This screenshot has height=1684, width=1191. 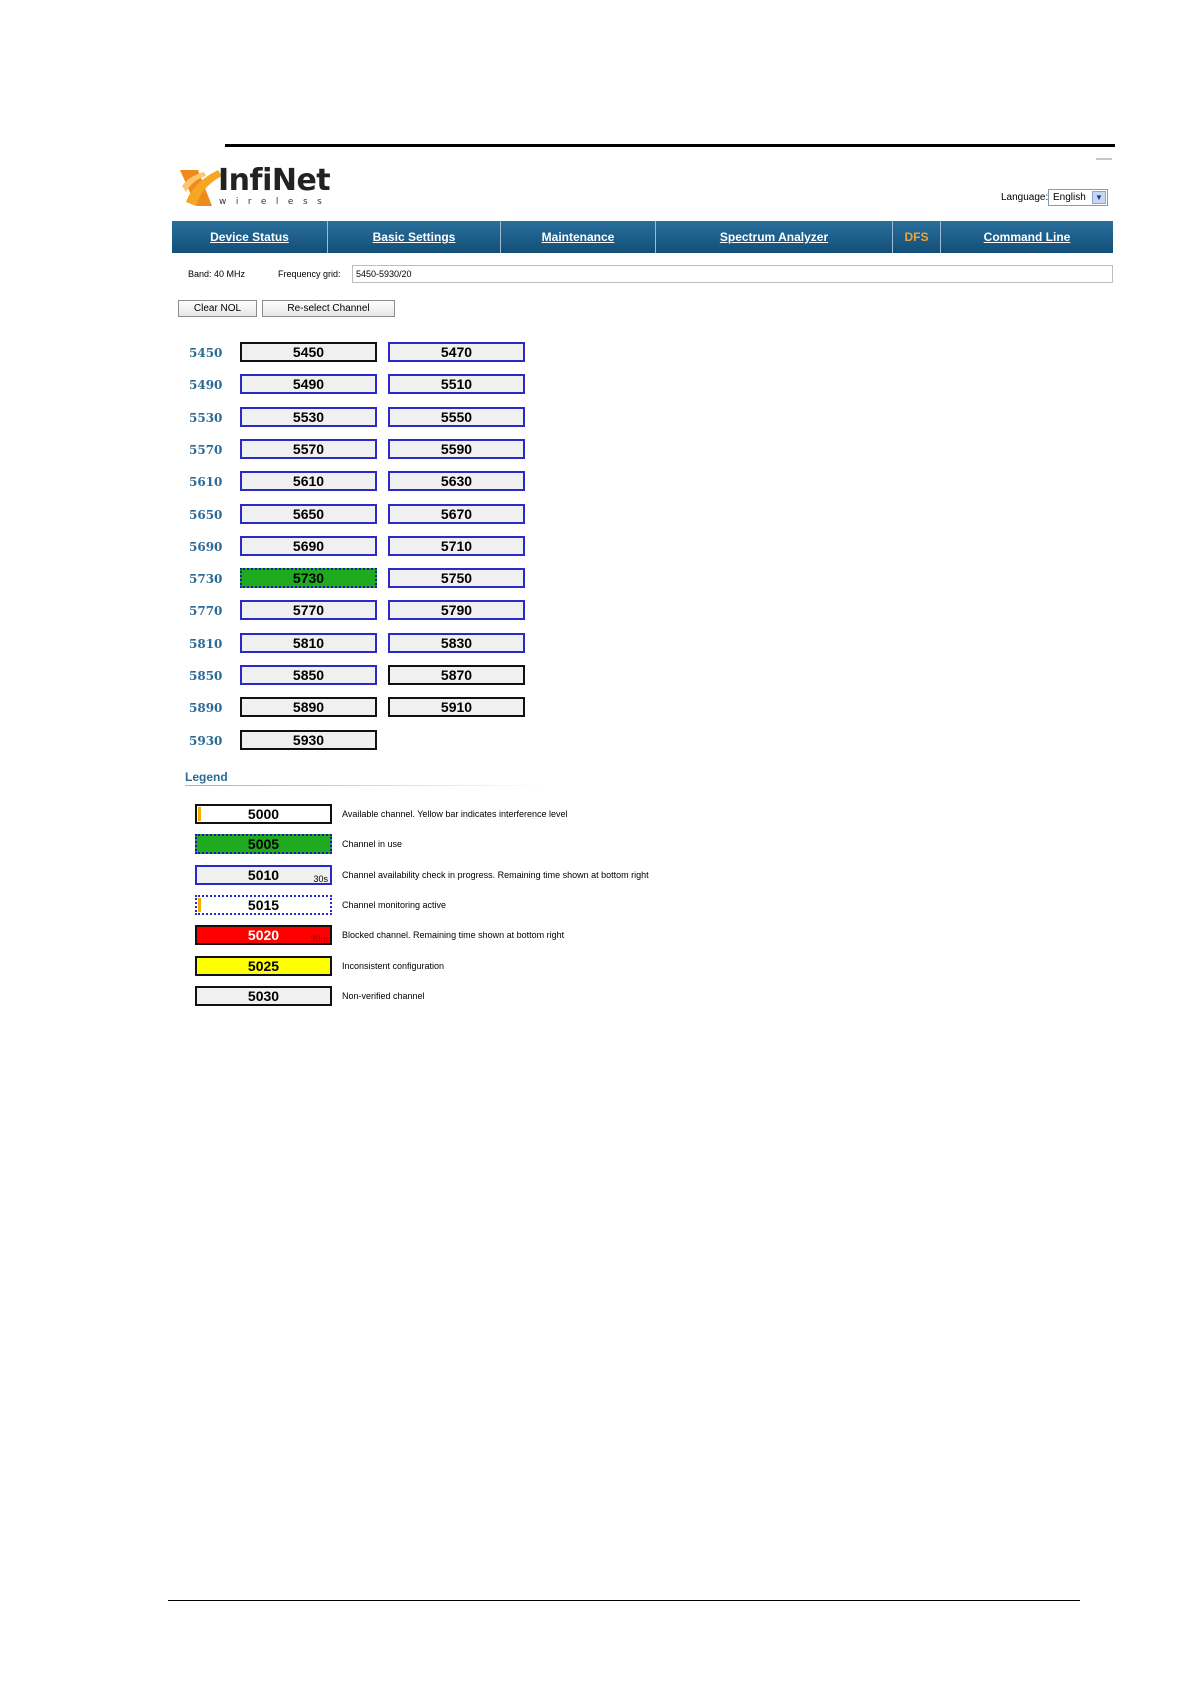 What do you see at coordinates (774, 237) in the screenshot?
I see `nav-tab-spectrum-analyzer: Spectrum Analyzer` at bounding box center [774, 237].